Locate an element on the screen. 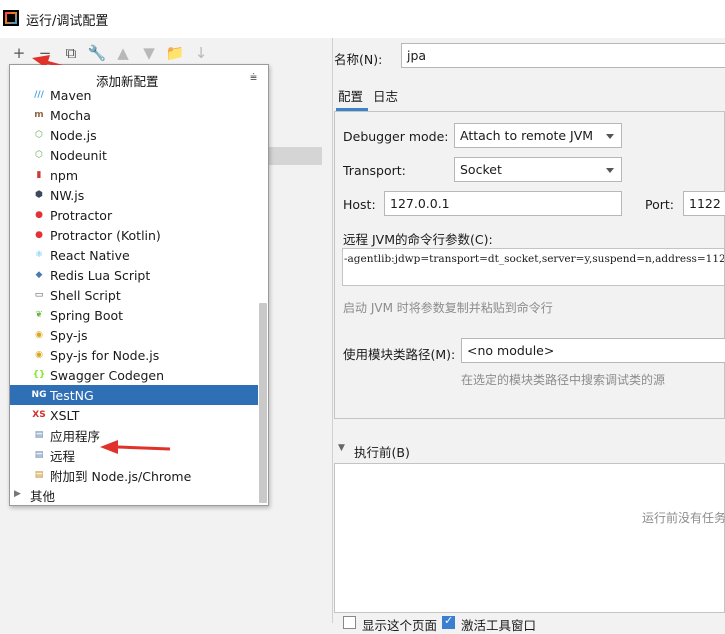  tree-selection-row is located at coordinates (295, 156).